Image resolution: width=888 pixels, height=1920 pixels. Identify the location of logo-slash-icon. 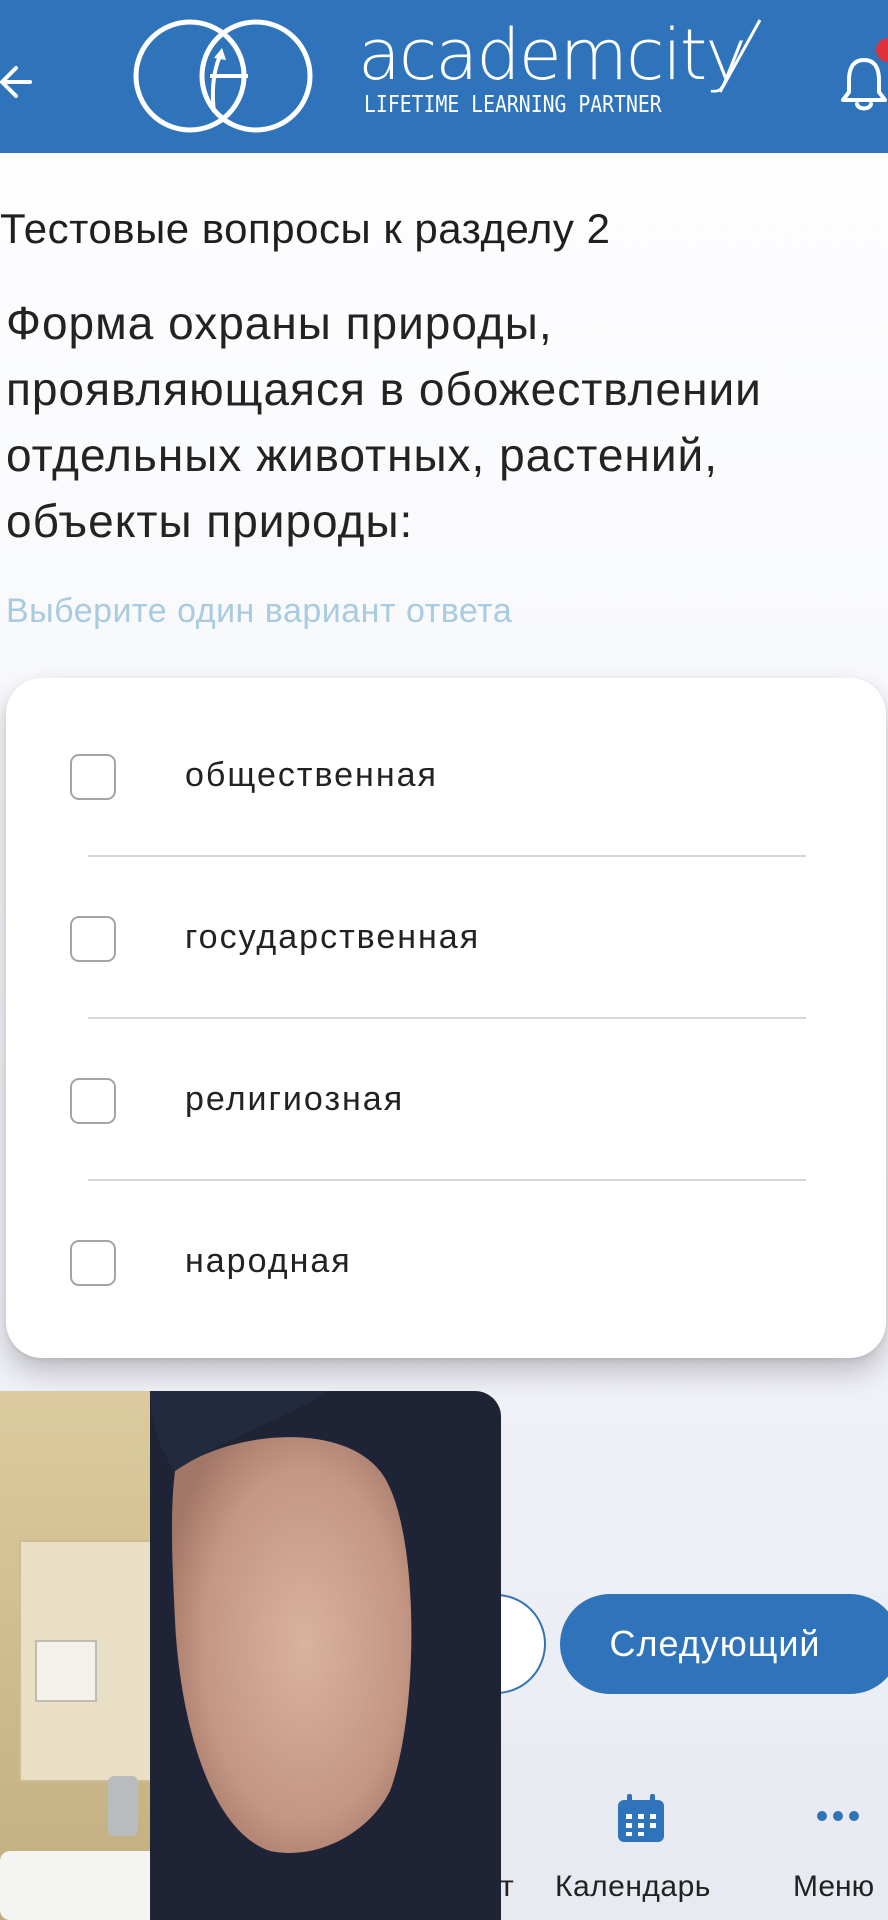
(740, 56).